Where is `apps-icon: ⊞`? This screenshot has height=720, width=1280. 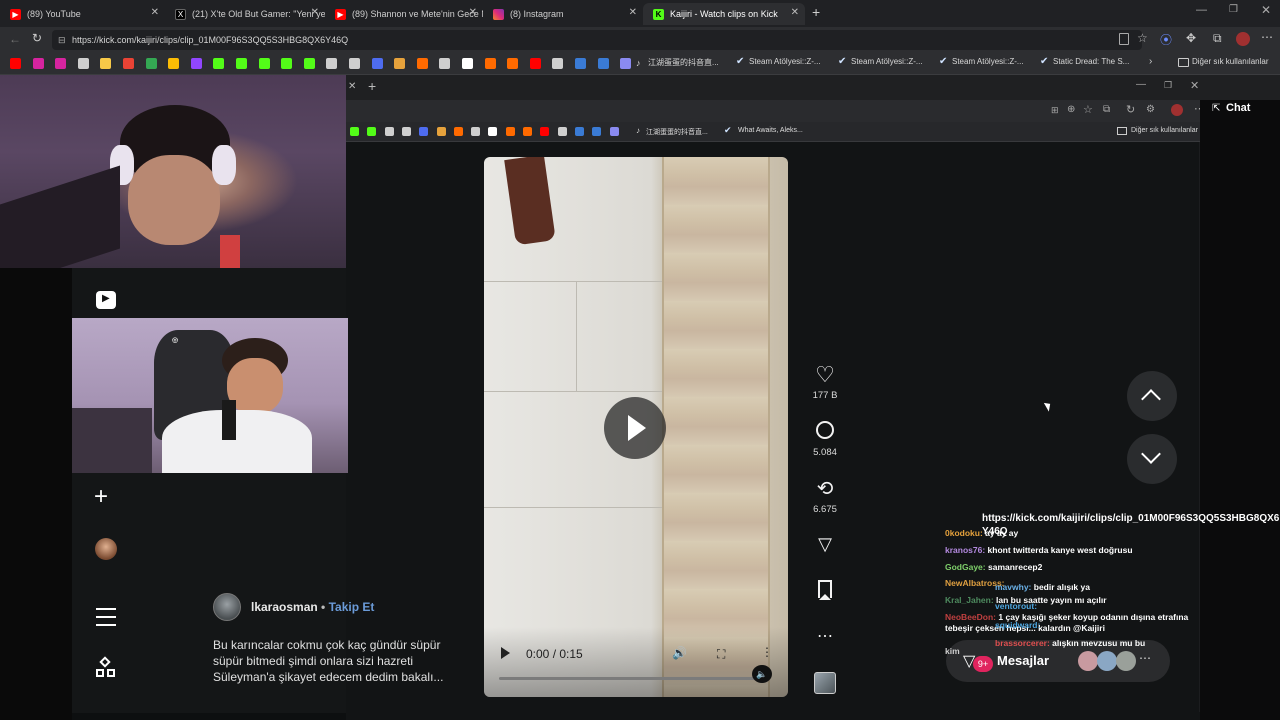 apps-icon: ⊞ is located at coordinates (1055, 110).